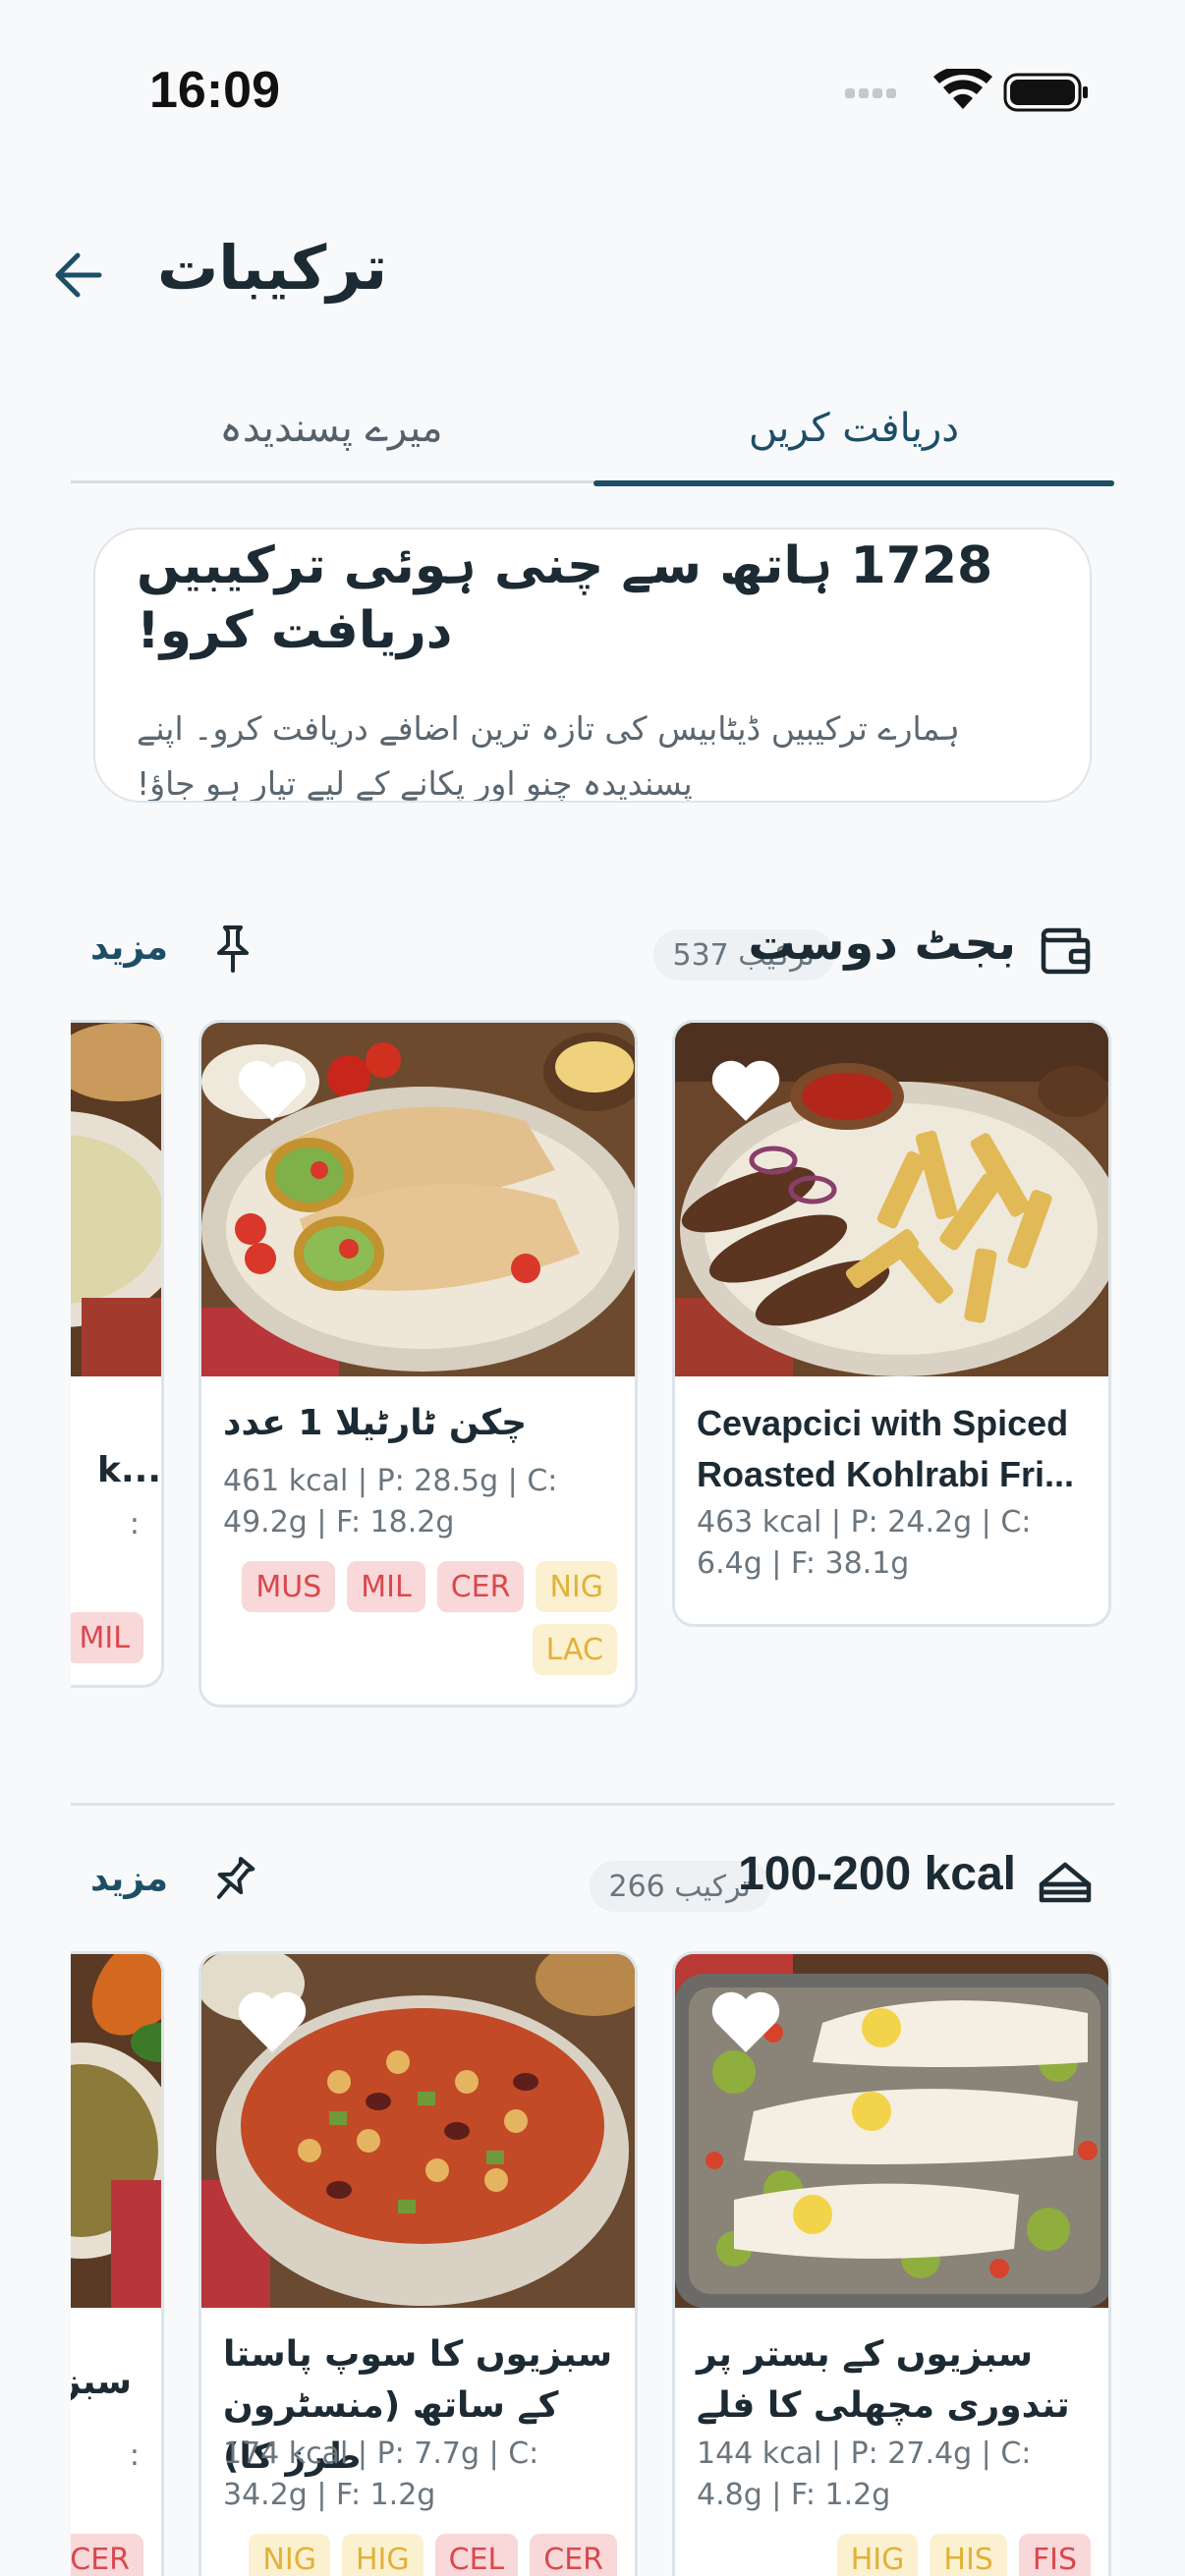 The image size is (1185, 2576). Describe the element at coordinates (477, 2555) in the screenshot. I see `tag: CEL` at that location.